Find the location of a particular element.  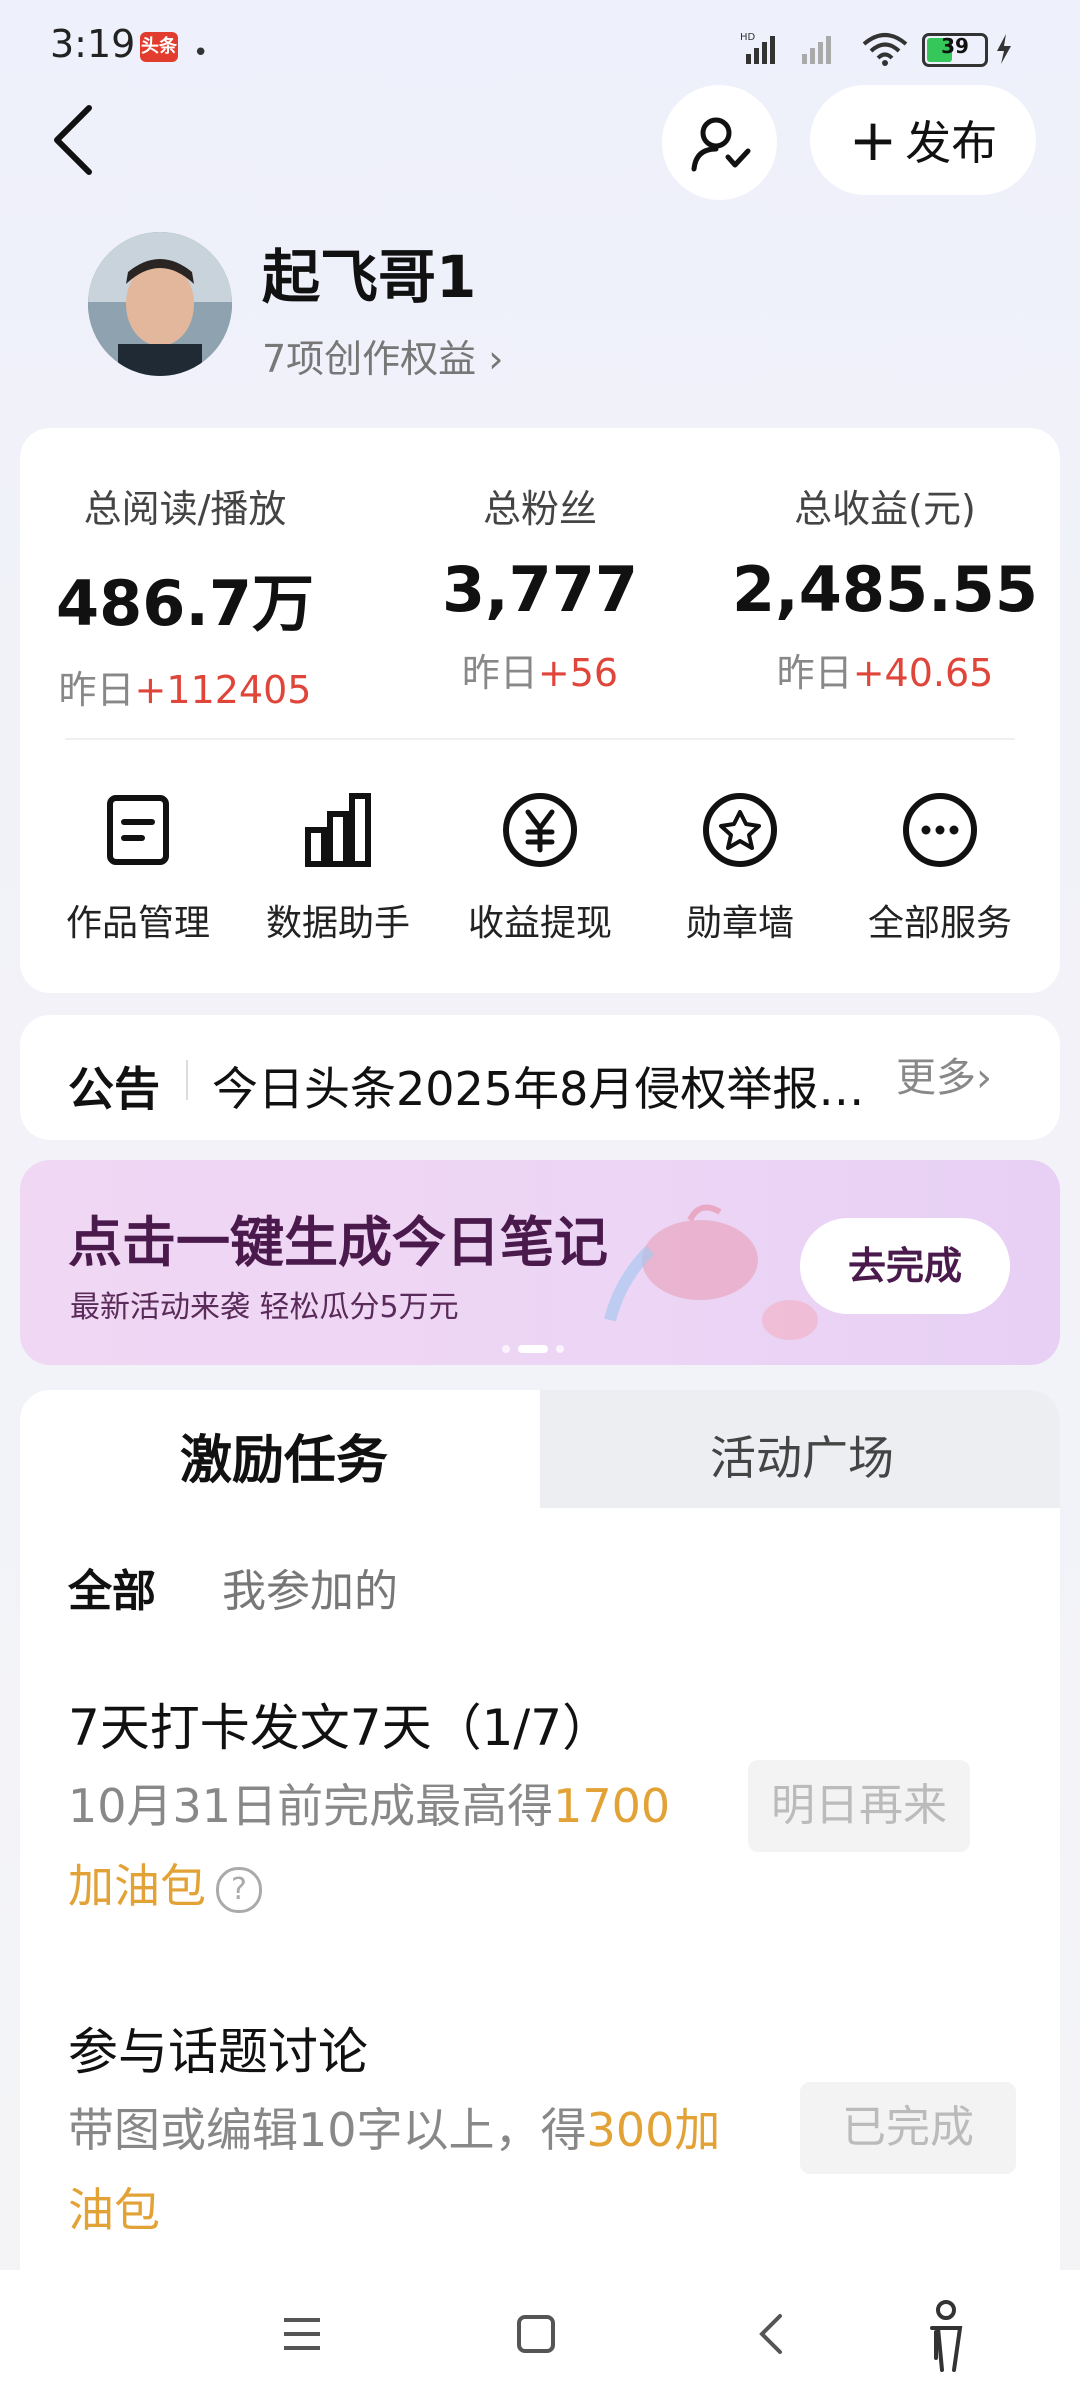

tab-incentive-tasks: 激励任务 is located at coordinates (284, 1455).